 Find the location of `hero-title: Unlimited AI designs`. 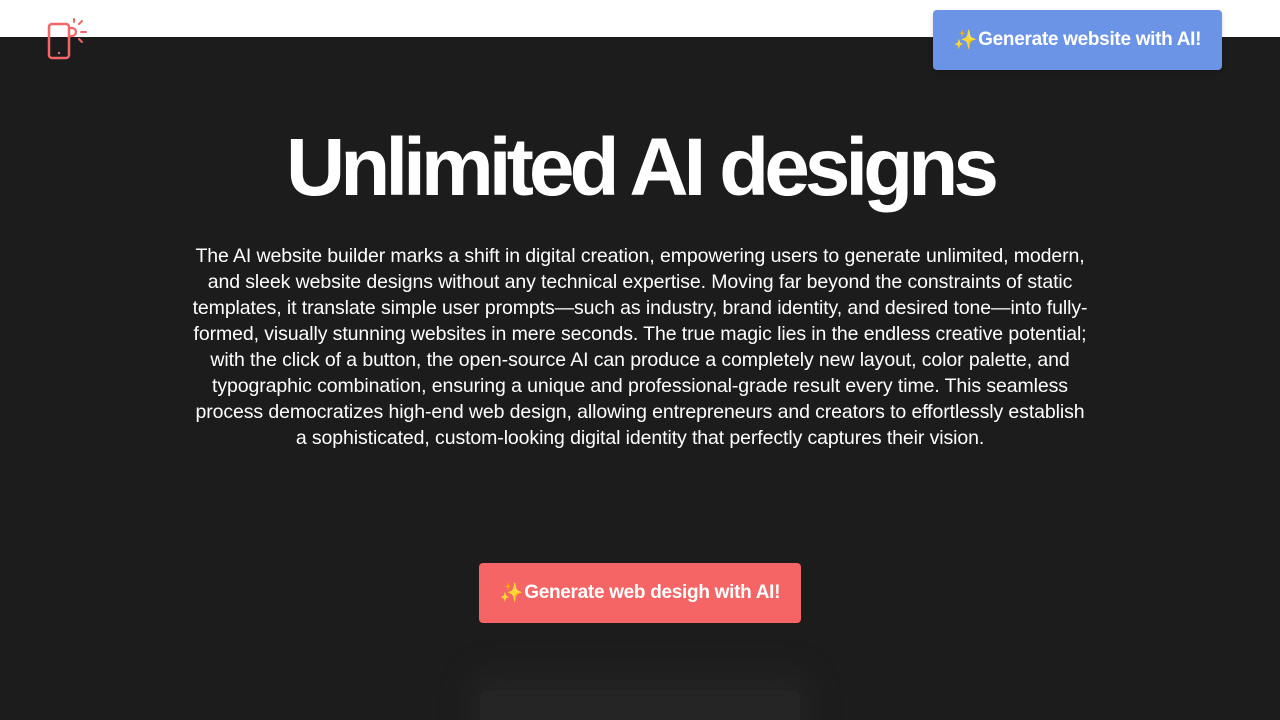

hero-title: Unlimited AI designs is located at coordinates (642, 167).